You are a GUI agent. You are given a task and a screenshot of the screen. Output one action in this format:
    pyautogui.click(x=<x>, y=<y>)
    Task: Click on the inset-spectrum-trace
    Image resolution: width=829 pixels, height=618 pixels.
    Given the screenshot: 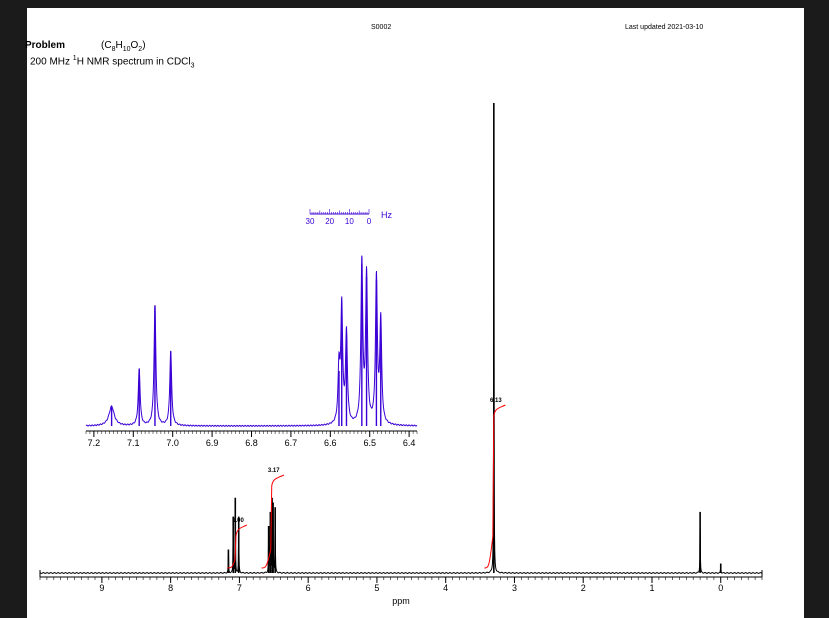 What is the action you would take?
    pyautogui.click(x=251, y=341)
    